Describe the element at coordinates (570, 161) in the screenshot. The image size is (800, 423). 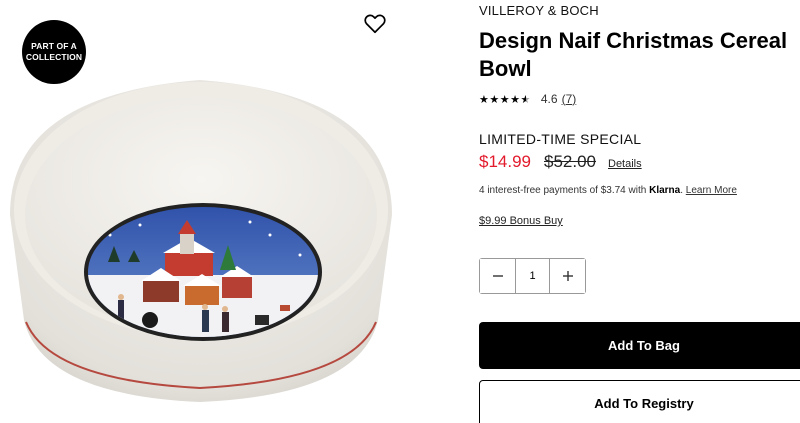
I see `original-price: $52.00` at that location.